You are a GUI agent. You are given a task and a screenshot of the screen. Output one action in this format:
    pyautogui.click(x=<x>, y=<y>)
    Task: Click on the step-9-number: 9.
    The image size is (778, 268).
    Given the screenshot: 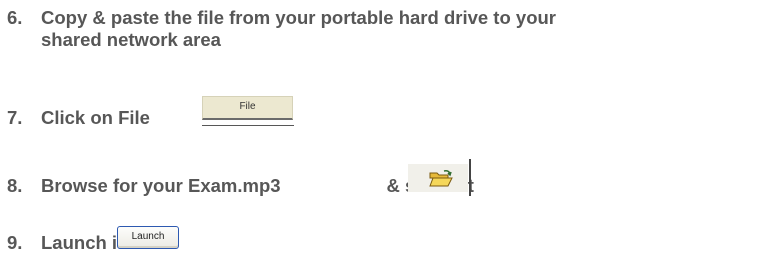 What is the action you would take?
    pyautogui.click(x=15, y=242)
    